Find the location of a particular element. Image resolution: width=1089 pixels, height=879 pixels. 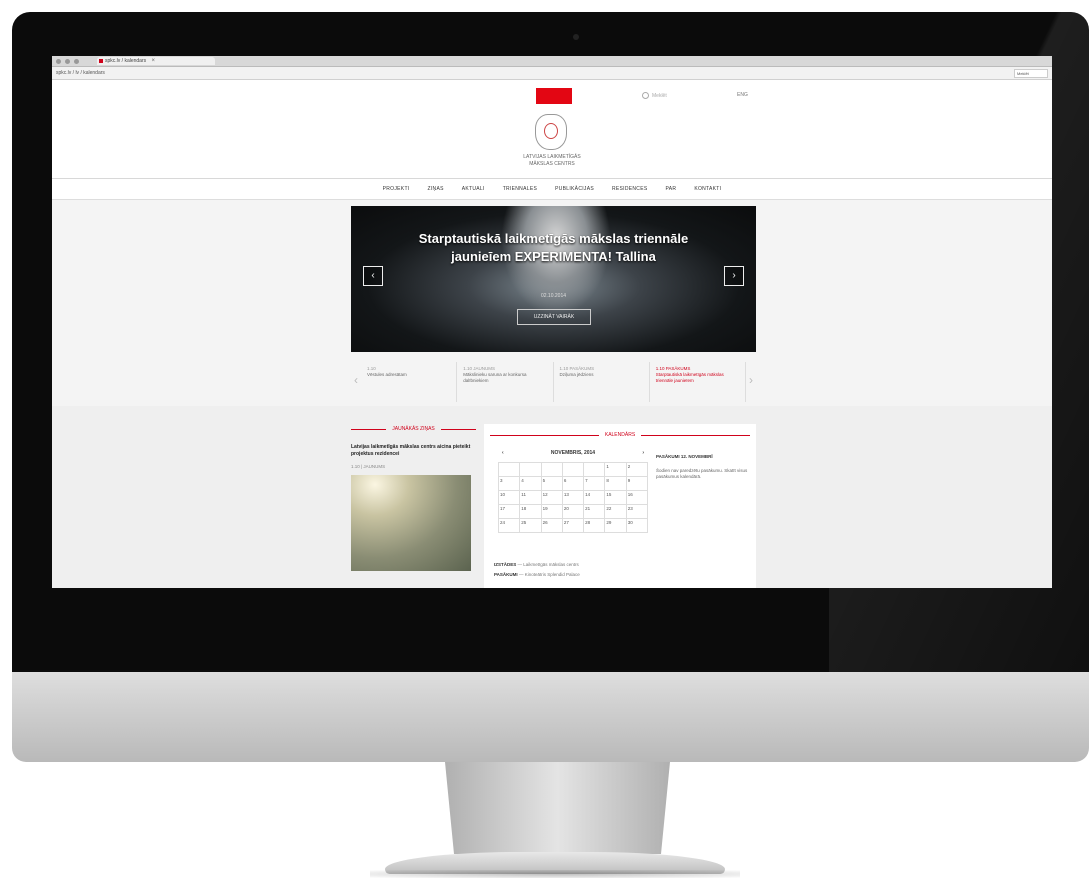

calendar-day: 17 is located at coordinates (510, 512).